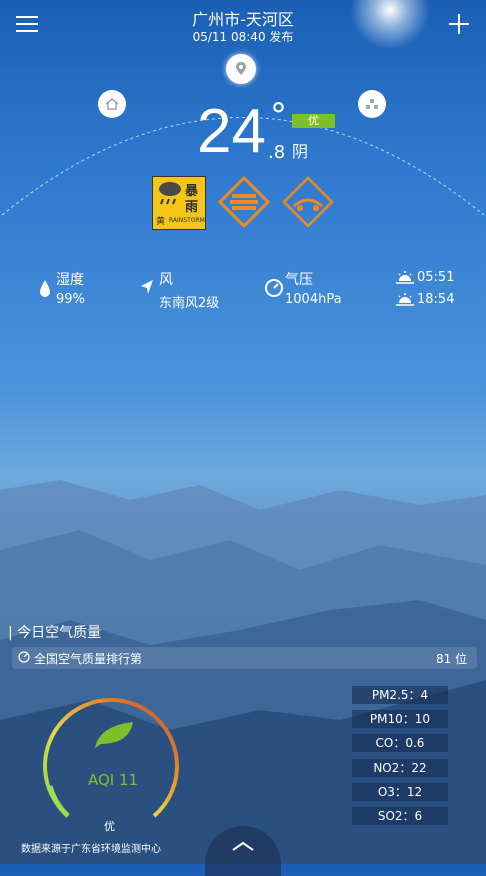 The height and width of the screenshot is (876, 486). What do you see at coordinates (313, 299) in the screenshot?
I see `pressure-value: 1004hPa` at bounding box center [313, 299].